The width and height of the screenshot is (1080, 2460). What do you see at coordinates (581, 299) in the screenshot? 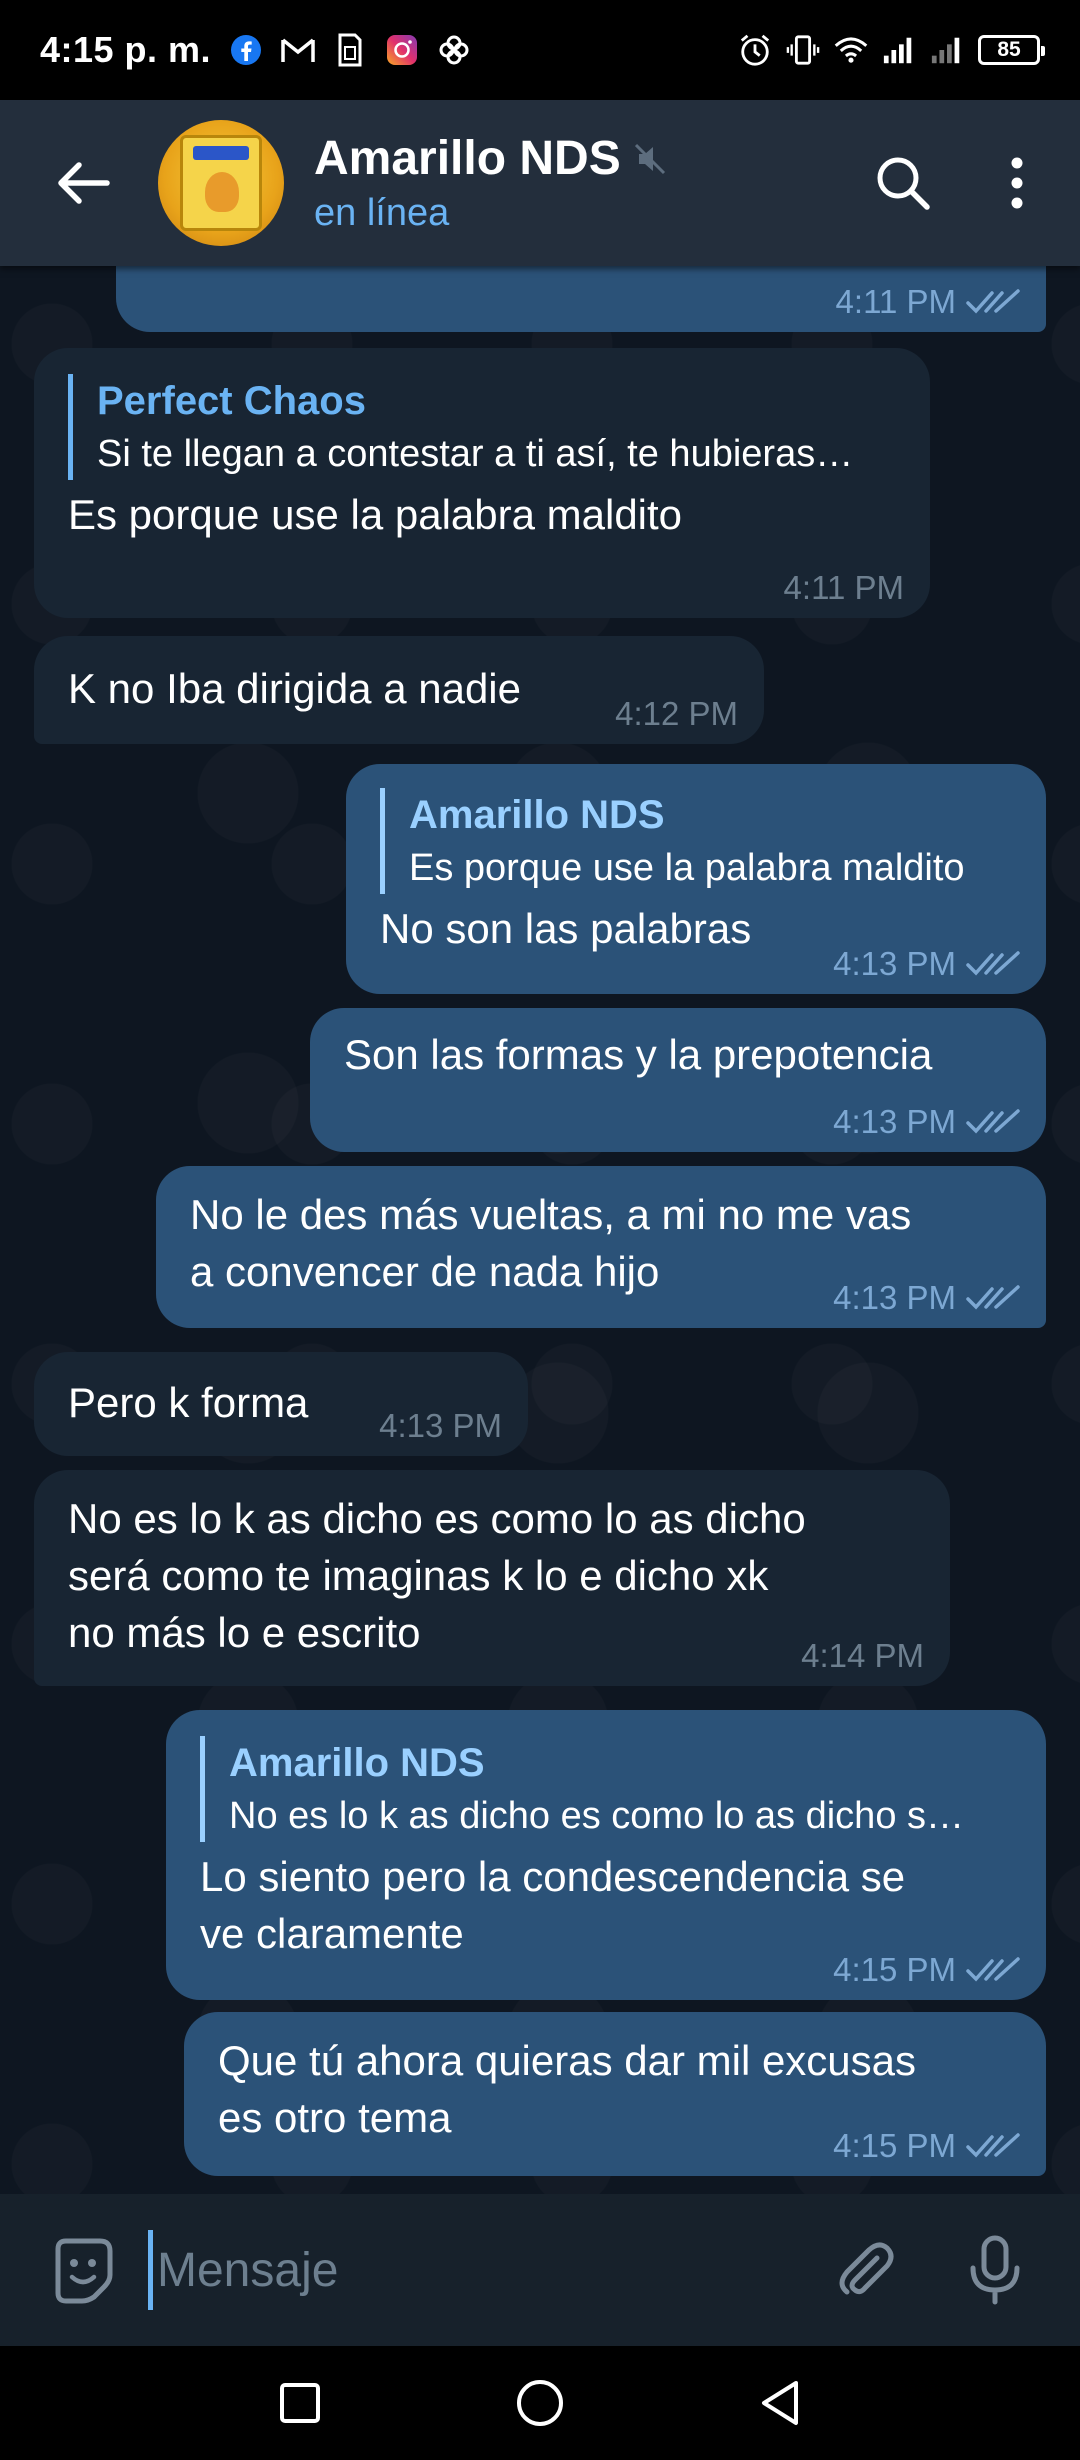
I see `message-outgoing: no ves más allá de tu nariz 4:11 PM` at bounding box center [581, 299].